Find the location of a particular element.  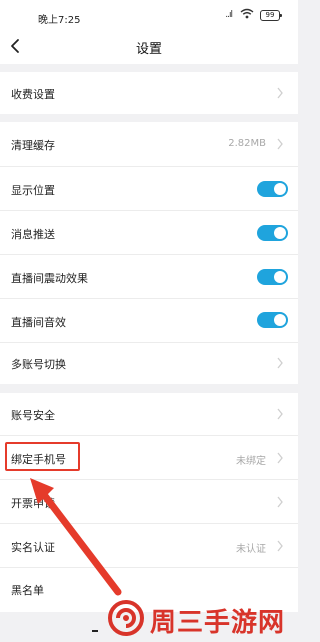

row-label: 收费设置 is located at coordinates (33, 94).